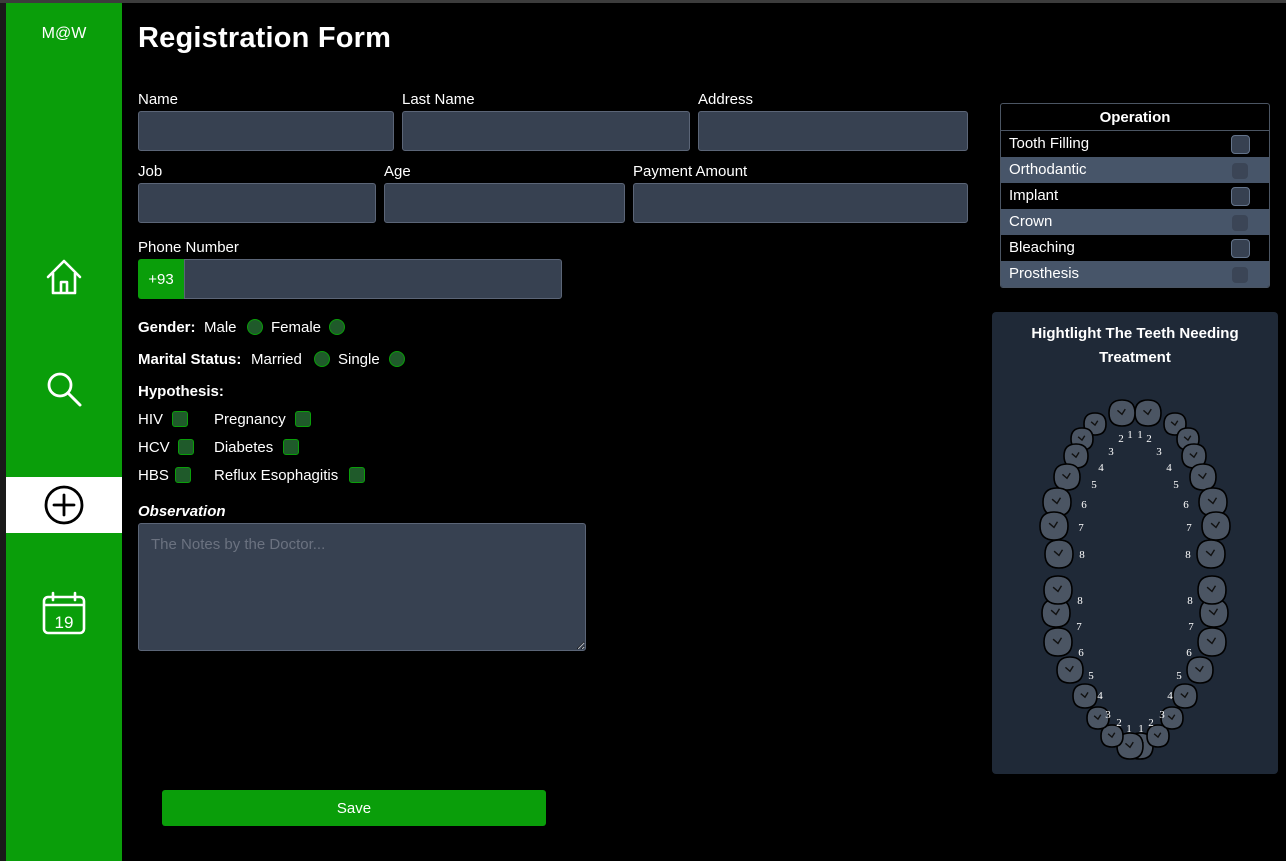 The height and width of the screenshot is (861, 1286). What do you see at coordinates (1240, 223) in the screenshot?
I see `operation-crown-checkbox` at bounding box center [1240, 223].